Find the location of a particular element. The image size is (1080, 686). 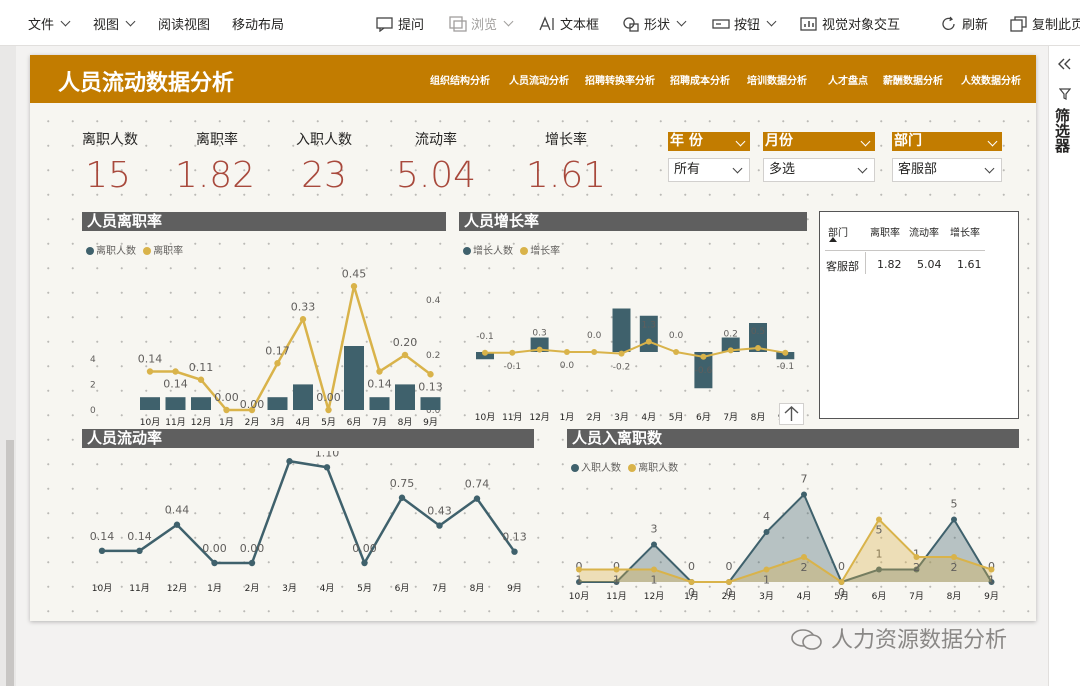

kpi-label: 增长率 is located at coordinates (566, 140).